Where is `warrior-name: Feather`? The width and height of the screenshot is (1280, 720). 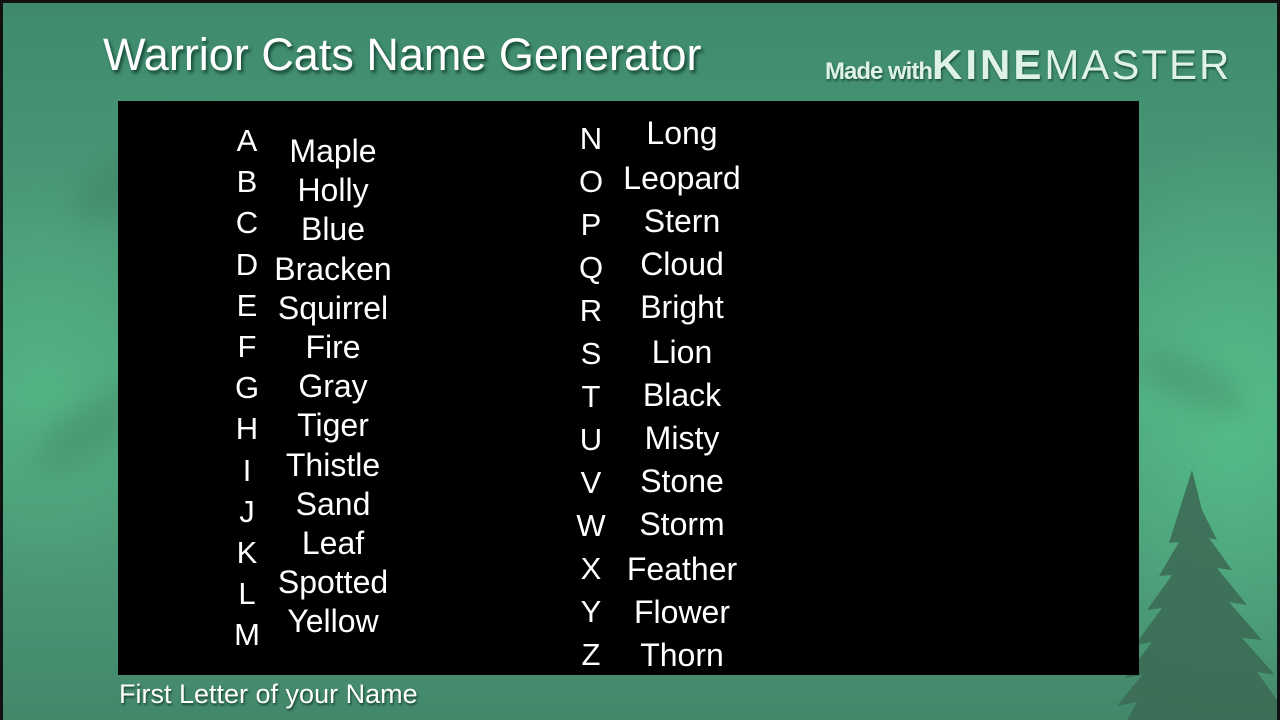
warrior-name: Feather is located at coordinates (682, 569).